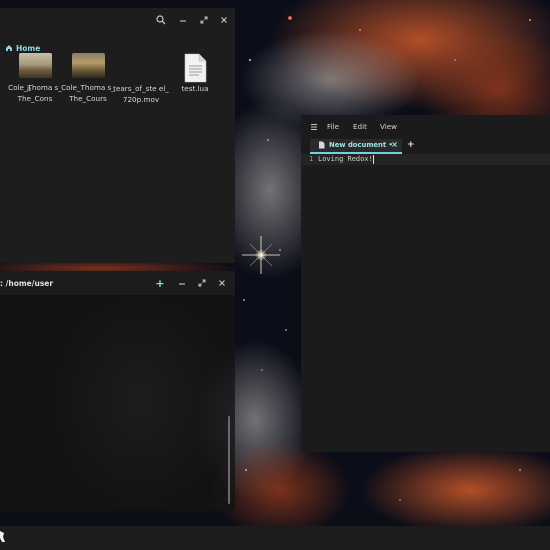 The height and width of the screenshot is (550, 550). I want to click on breadcrumb-home: Home, so click(28, 48).